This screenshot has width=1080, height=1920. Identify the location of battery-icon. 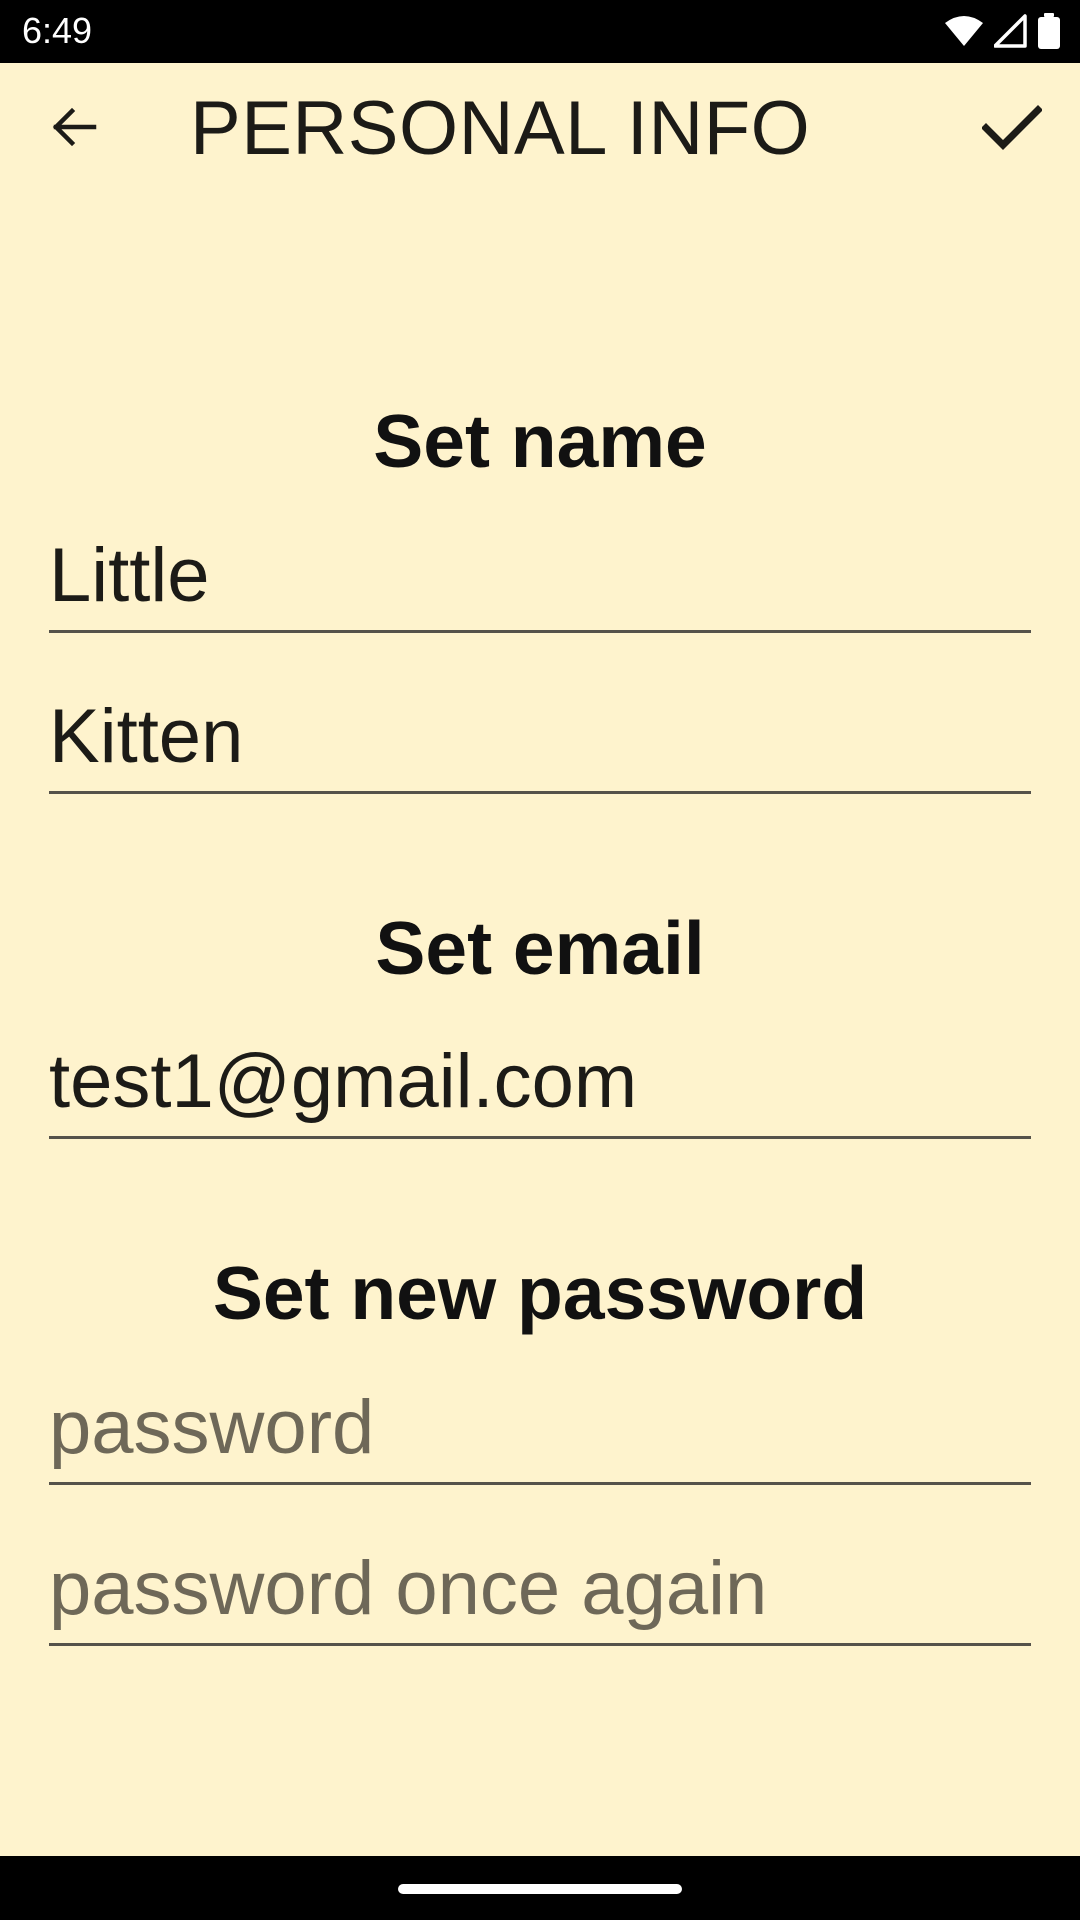
(1049, 31).